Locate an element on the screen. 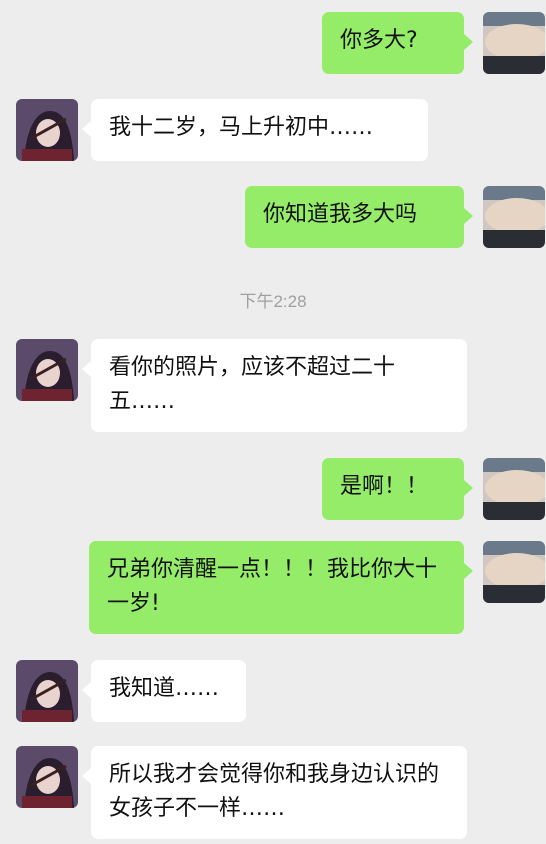 The image size is (546, 844). message-bubble-outgoing: 你多大? is located at coordinates (397, 43).